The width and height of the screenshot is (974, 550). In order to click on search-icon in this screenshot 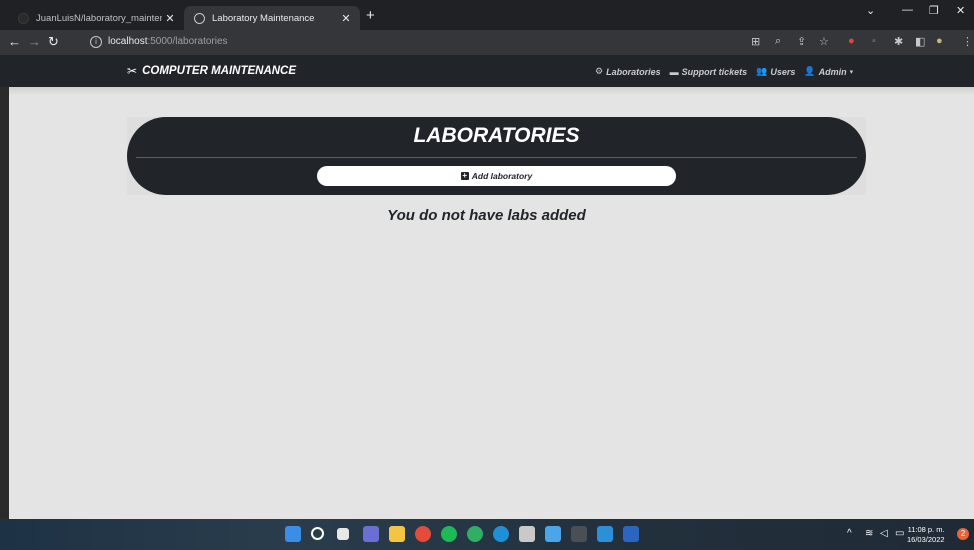, I will do `click(317, 533)`.